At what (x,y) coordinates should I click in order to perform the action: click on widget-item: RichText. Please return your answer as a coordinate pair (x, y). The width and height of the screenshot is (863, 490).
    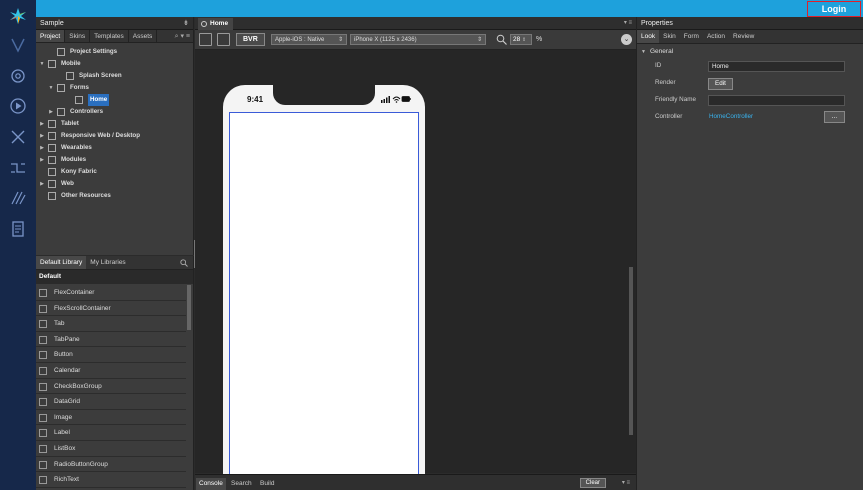
    Looking at the image, I should click on (111, 480).